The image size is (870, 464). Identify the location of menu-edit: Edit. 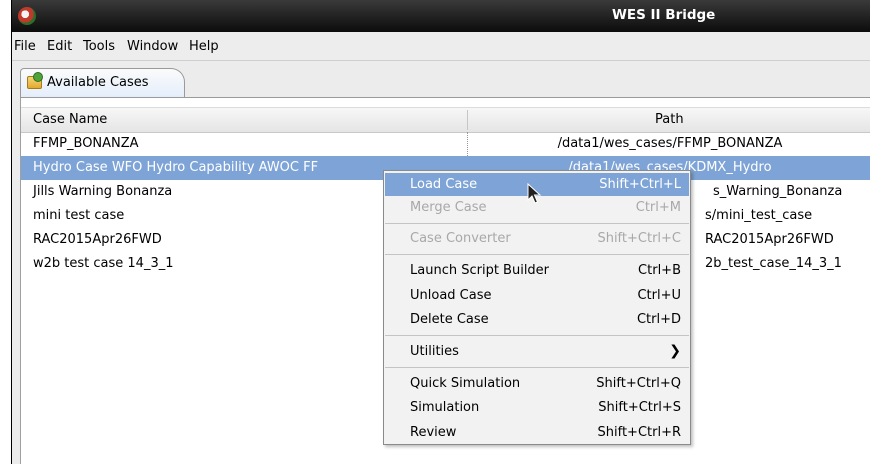
(59, 46).